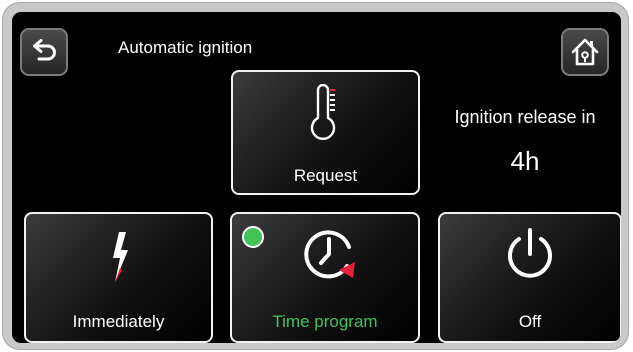 This screenshot has width=633, height=352. I want to click on undo-arrow-icon, so click(44, 50).